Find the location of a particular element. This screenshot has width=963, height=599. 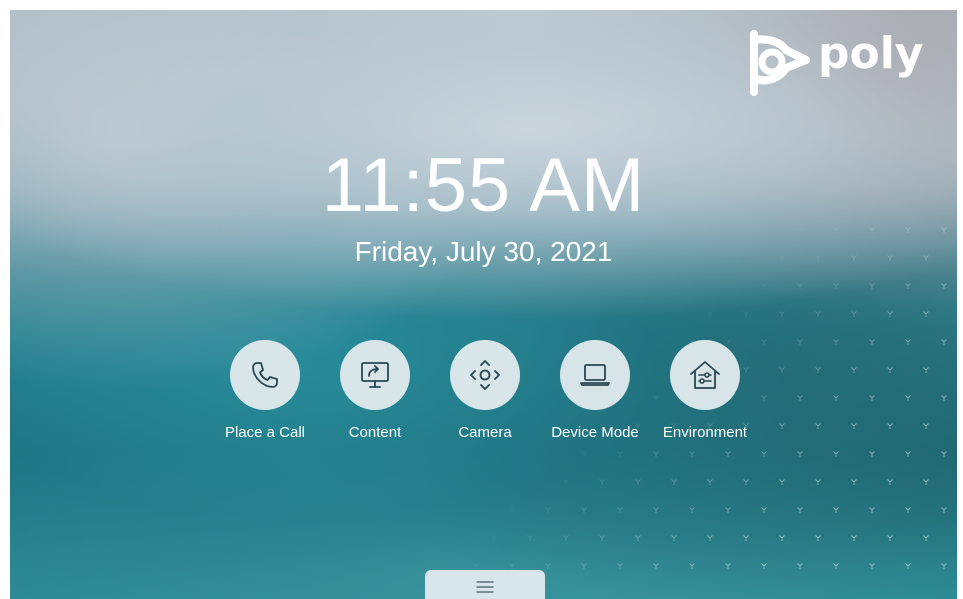

environment-button: Environment is located at coordinates (705, 395).